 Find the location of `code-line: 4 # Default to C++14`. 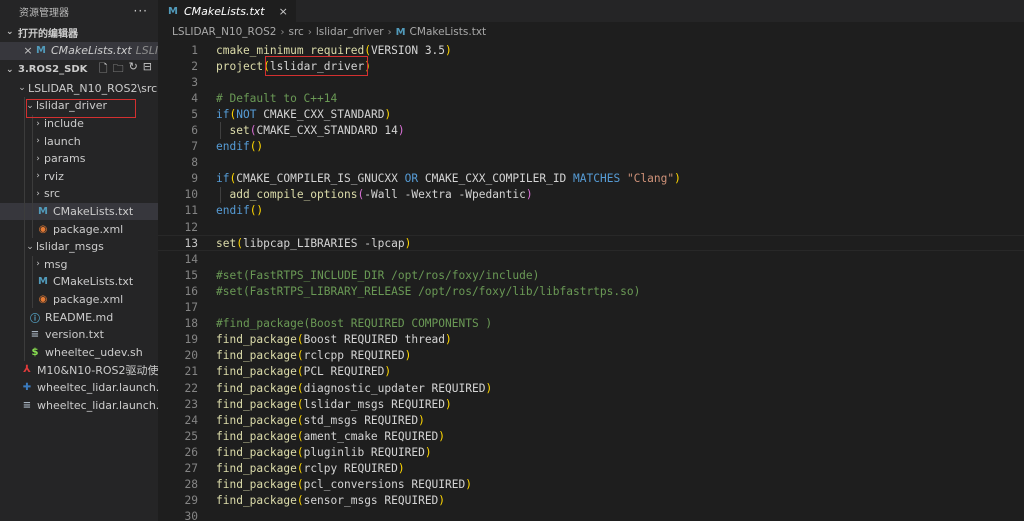

code-line: 4 # Default to C++14 is located at coordinates (591, 98).